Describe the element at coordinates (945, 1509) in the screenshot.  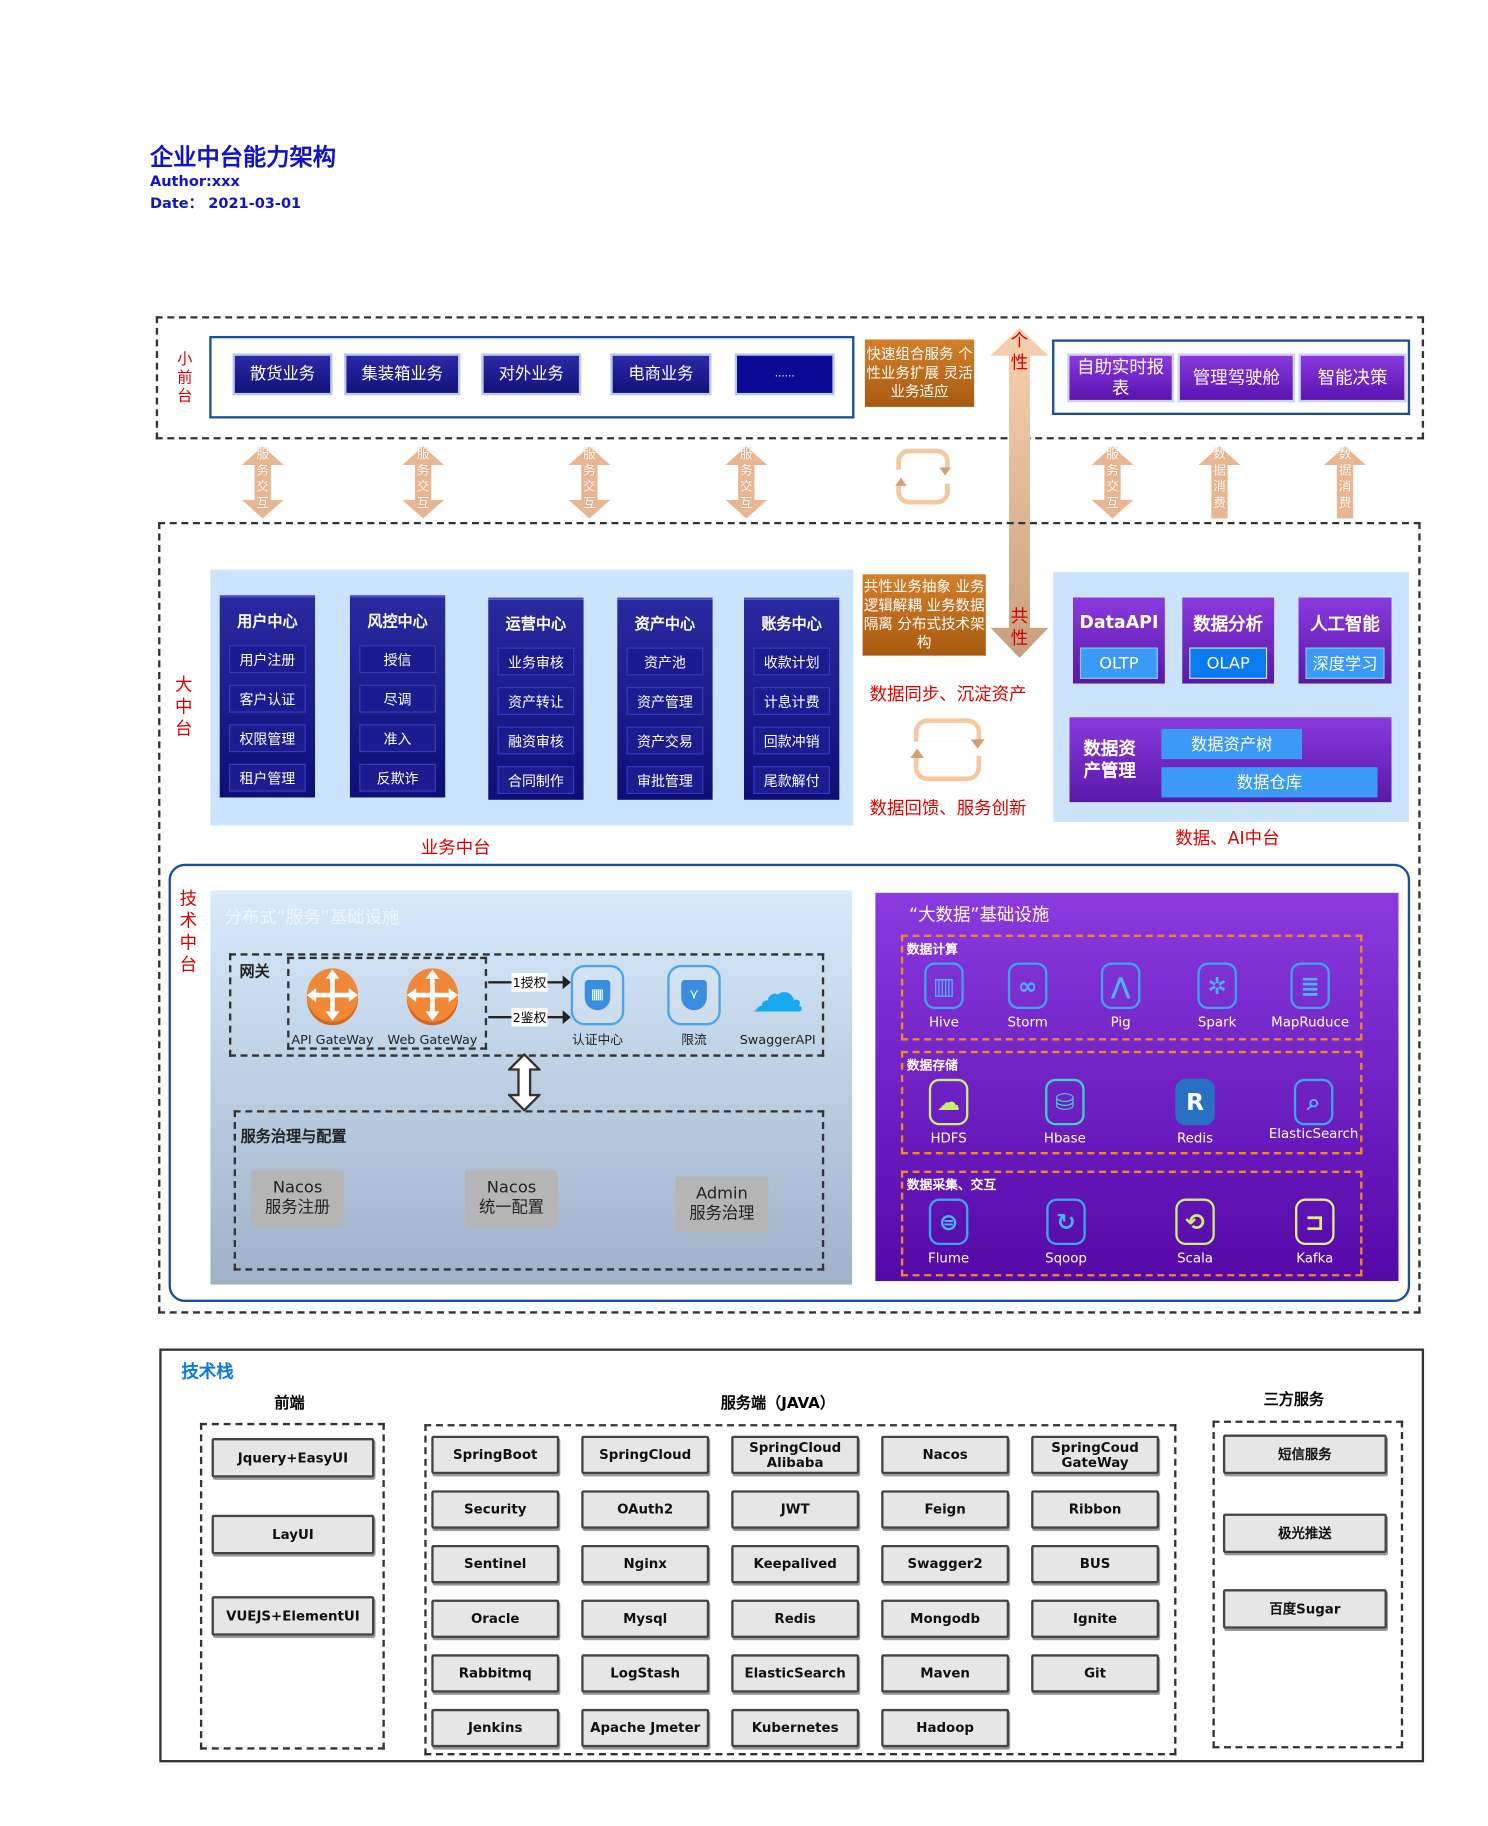
I see `server-tech: Feign` at that location.